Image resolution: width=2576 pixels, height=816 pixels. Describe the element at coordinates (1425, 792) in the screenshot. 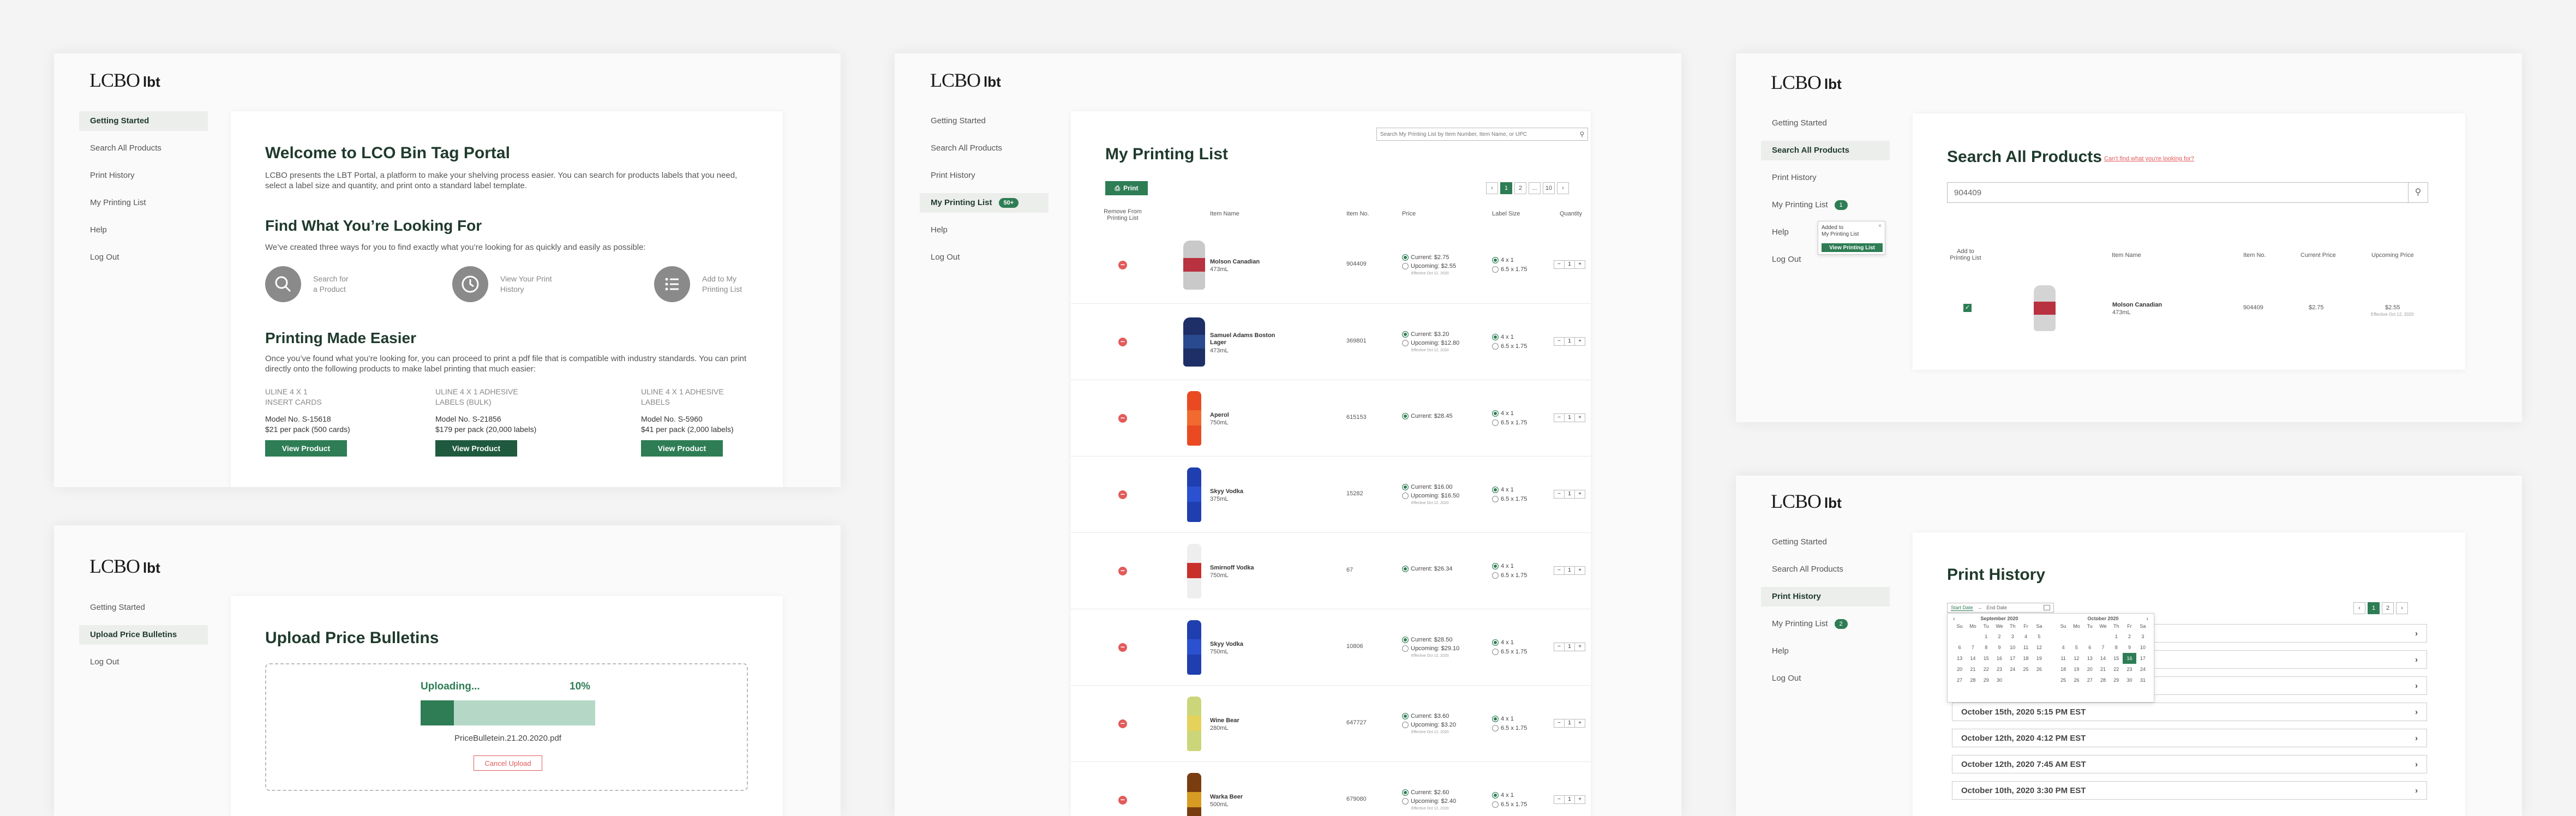

I see `price-current: Current: $2.60` at that location.